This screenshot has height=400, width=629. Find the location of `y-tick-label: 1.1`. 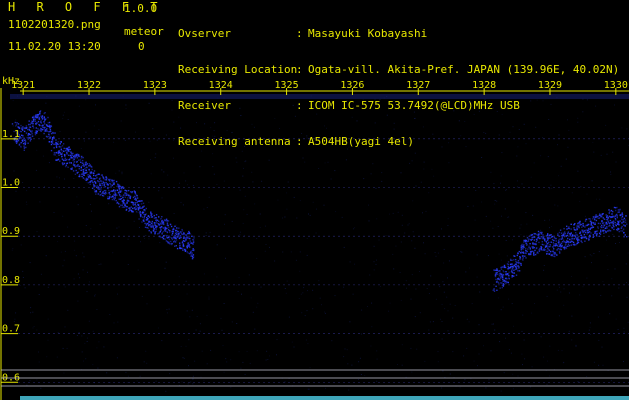

y-tick-label: 1.1 is located at coordinates (11, 134).